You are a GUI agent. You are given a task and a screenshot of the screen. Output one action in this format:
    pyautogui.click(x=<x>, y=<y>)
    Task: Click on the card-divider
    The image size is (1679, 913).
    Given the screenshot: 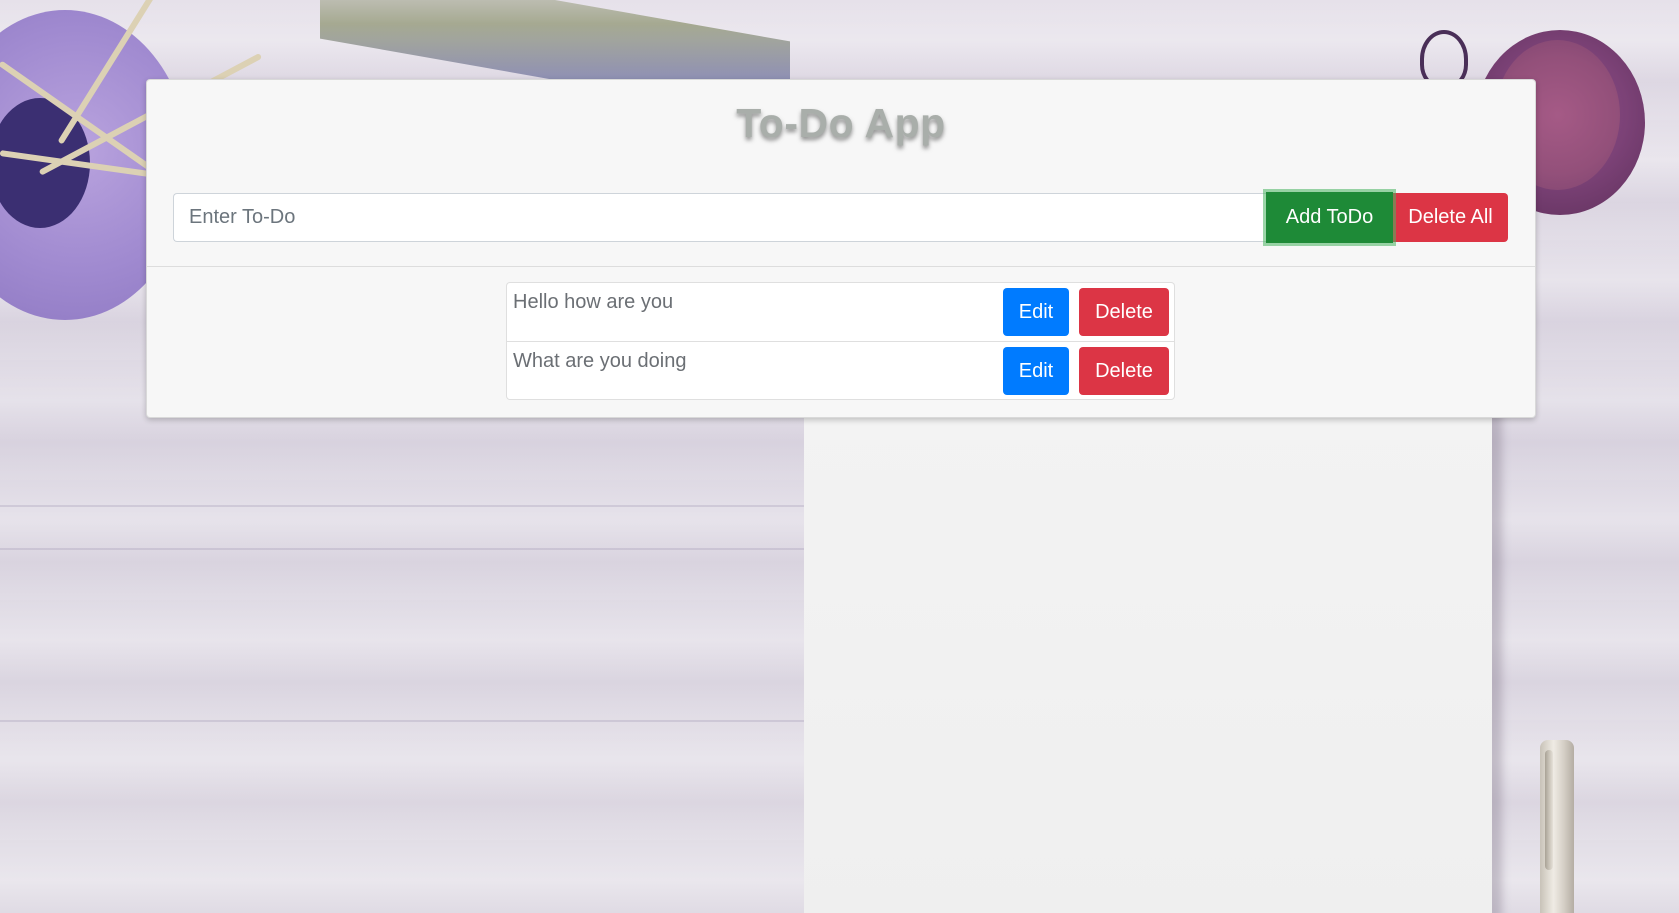 What is the action you would take?
    pyautogui.click(x=841, y=266)
    